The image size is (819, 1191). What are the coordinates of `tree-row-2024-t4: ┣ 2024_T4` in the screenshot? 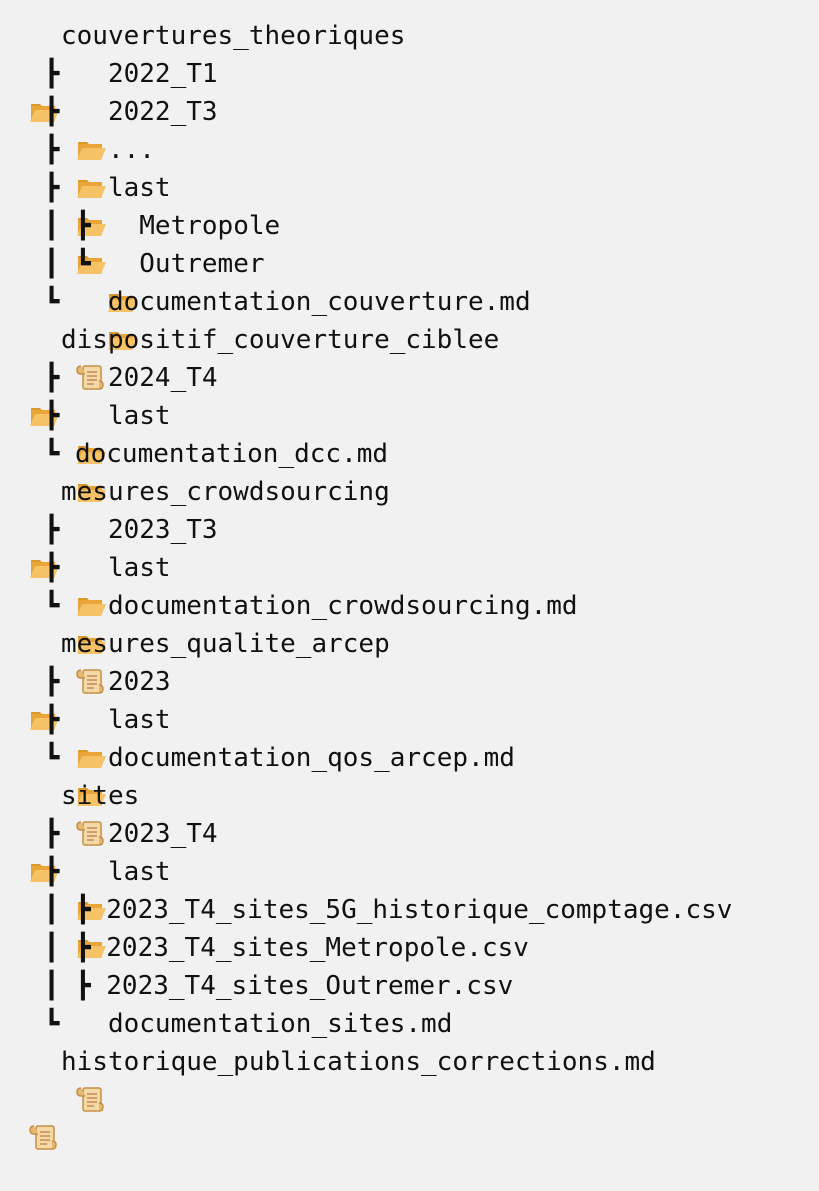 It's located at (380, 411).